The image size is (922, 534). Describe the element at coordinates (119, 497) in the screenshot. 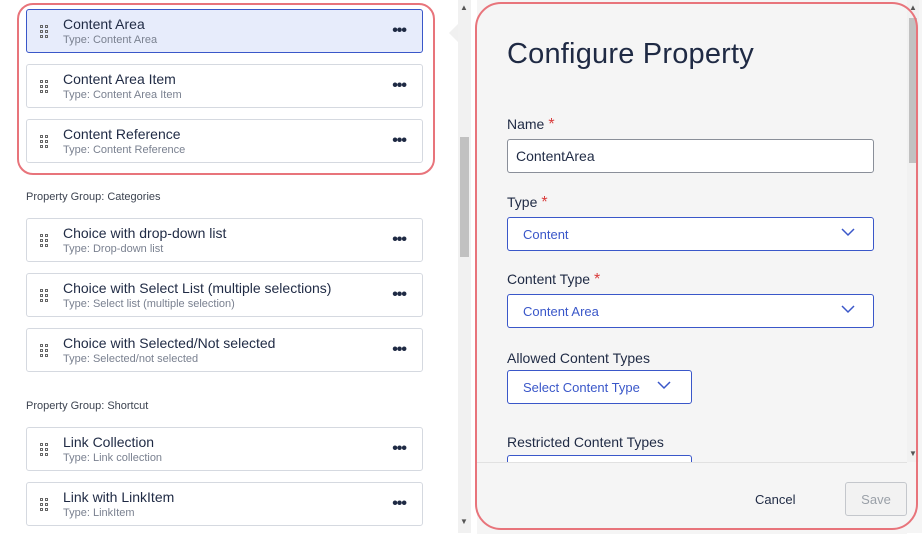

I see `item-title: Link with LinkItem` at that location.